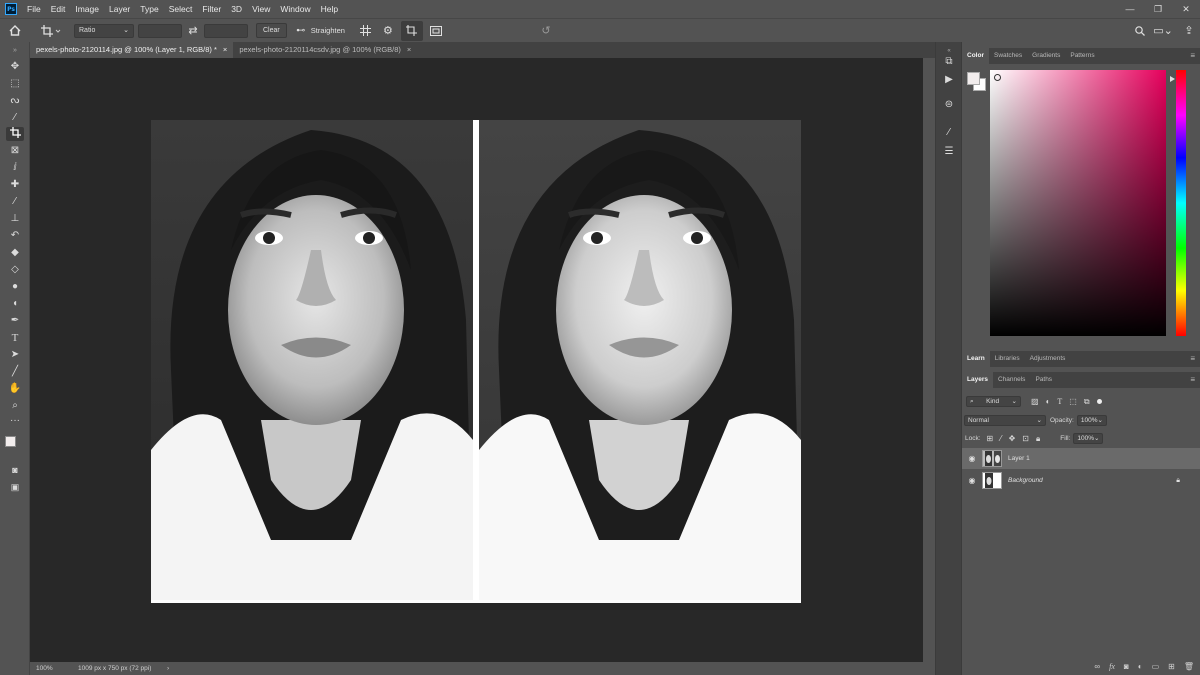  I want to click on layer-row-background: ◉ Background 🔒︎, so click(1081, 480).